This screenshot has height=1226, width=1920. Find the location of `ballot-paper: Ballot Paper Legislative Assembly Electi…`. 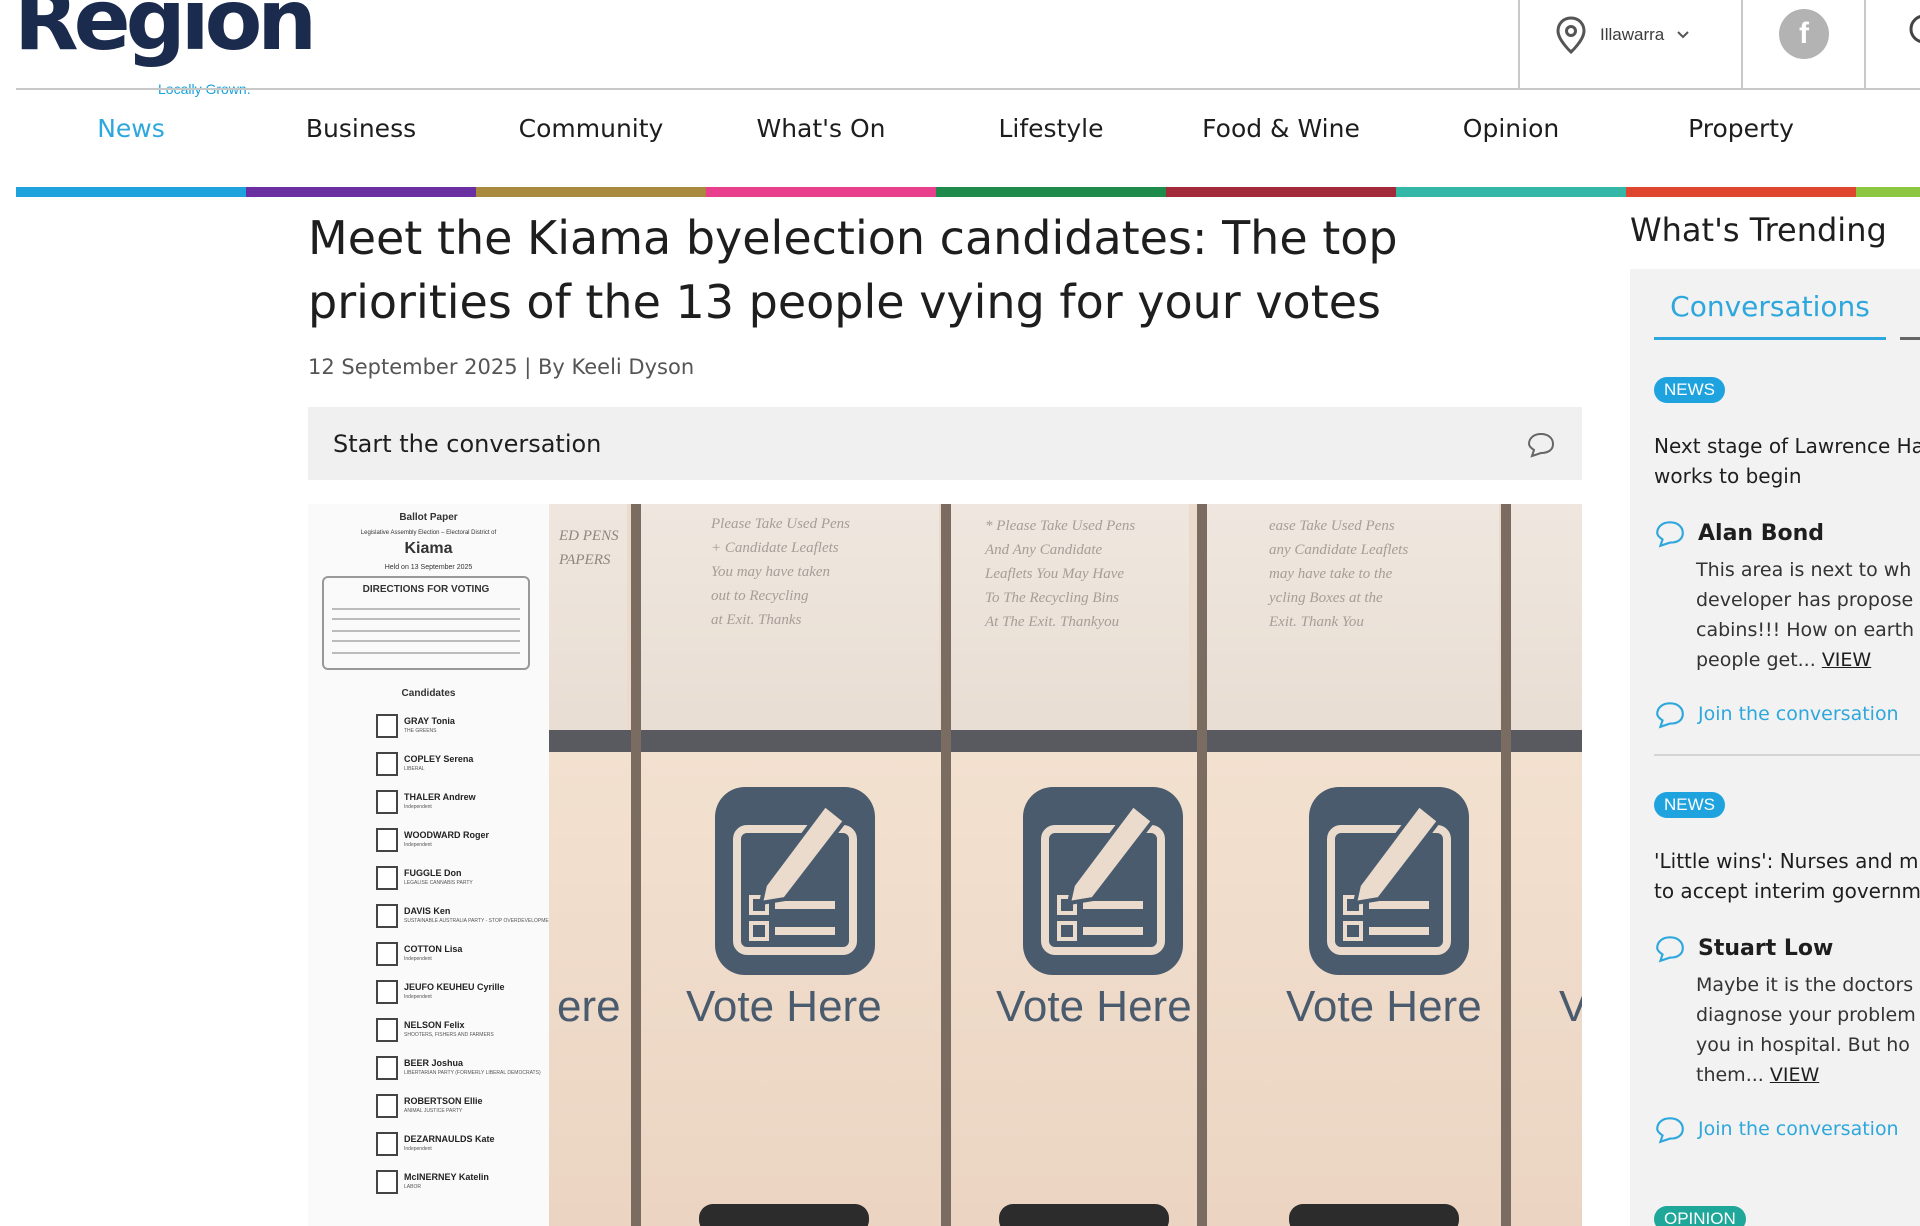

ballot-paper: Ballot Paper Legislative Assembly Electi… is located at coordinates (428, 865).